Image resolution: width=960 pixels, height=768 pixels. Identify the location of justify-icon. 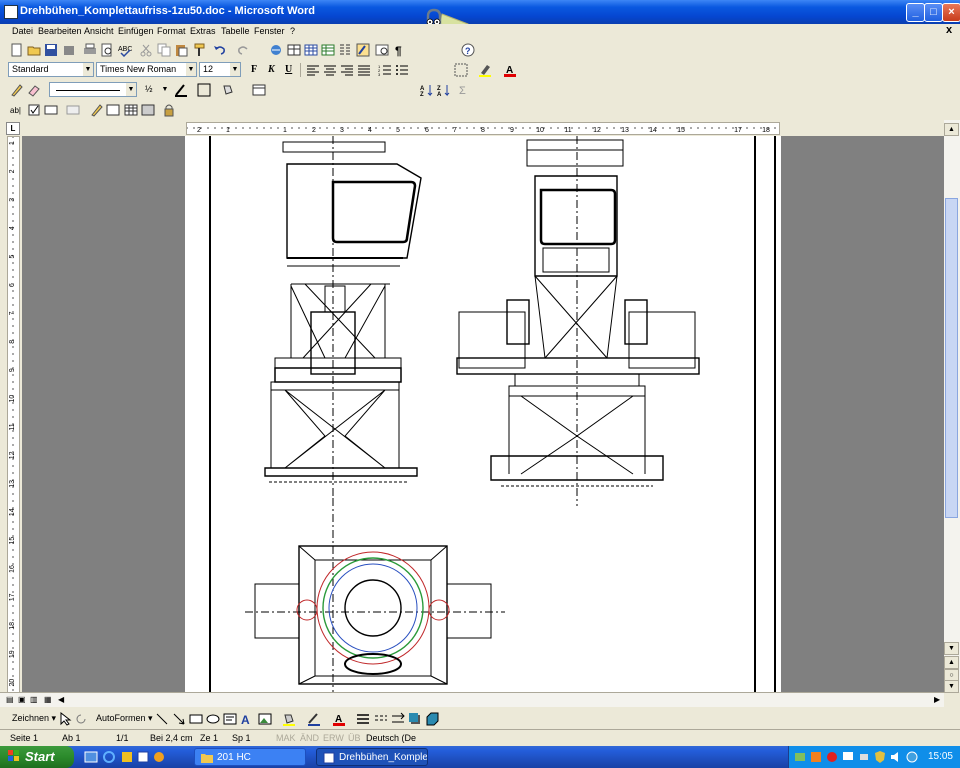
(364, 70).